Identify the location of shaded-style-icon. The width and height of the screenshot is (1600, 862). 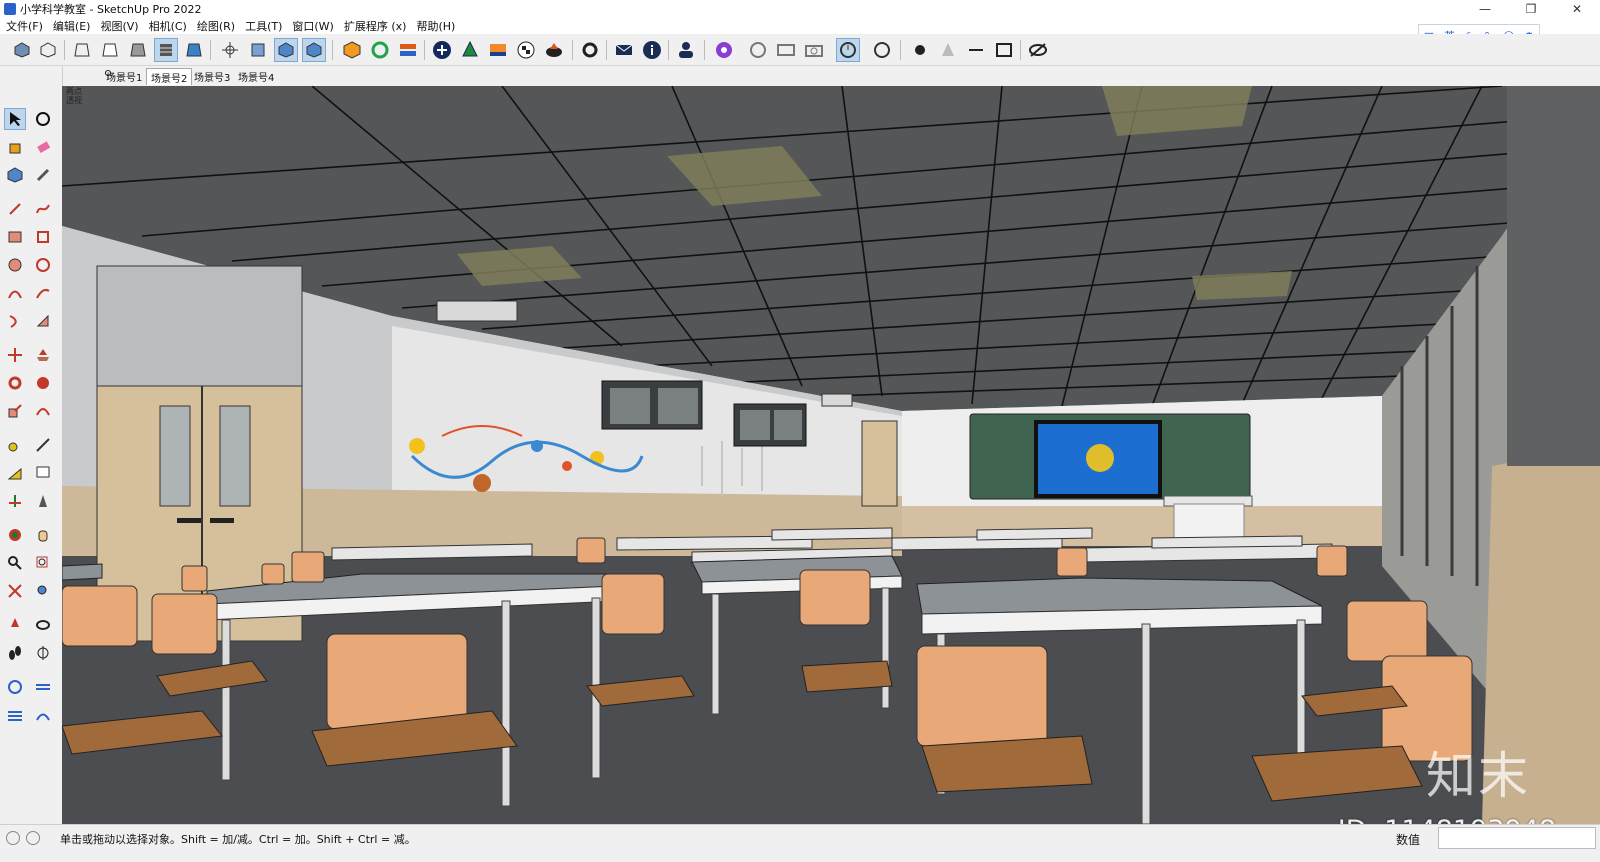
(138, 50).